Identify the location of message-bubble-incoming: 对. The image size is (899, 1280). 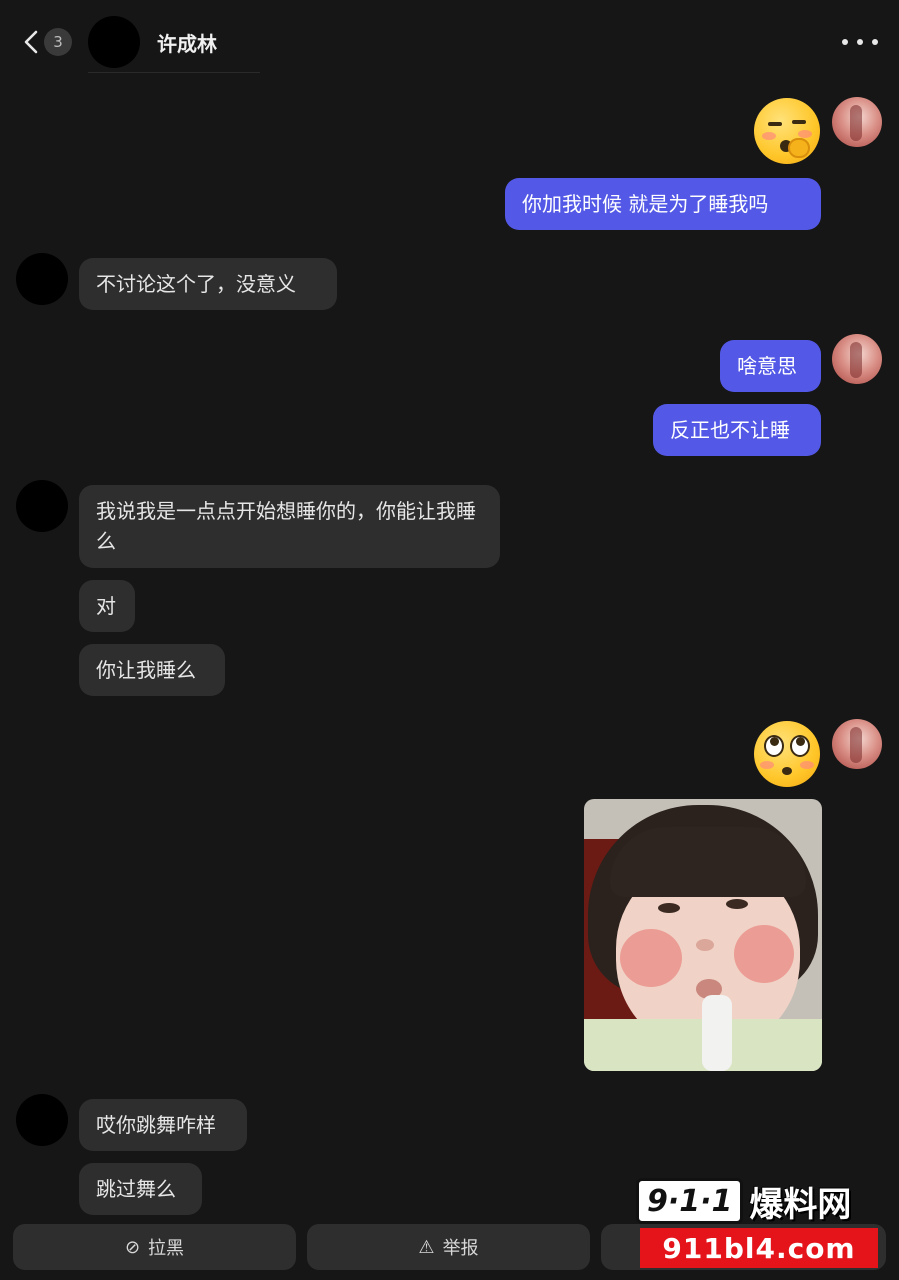
(107, 606).